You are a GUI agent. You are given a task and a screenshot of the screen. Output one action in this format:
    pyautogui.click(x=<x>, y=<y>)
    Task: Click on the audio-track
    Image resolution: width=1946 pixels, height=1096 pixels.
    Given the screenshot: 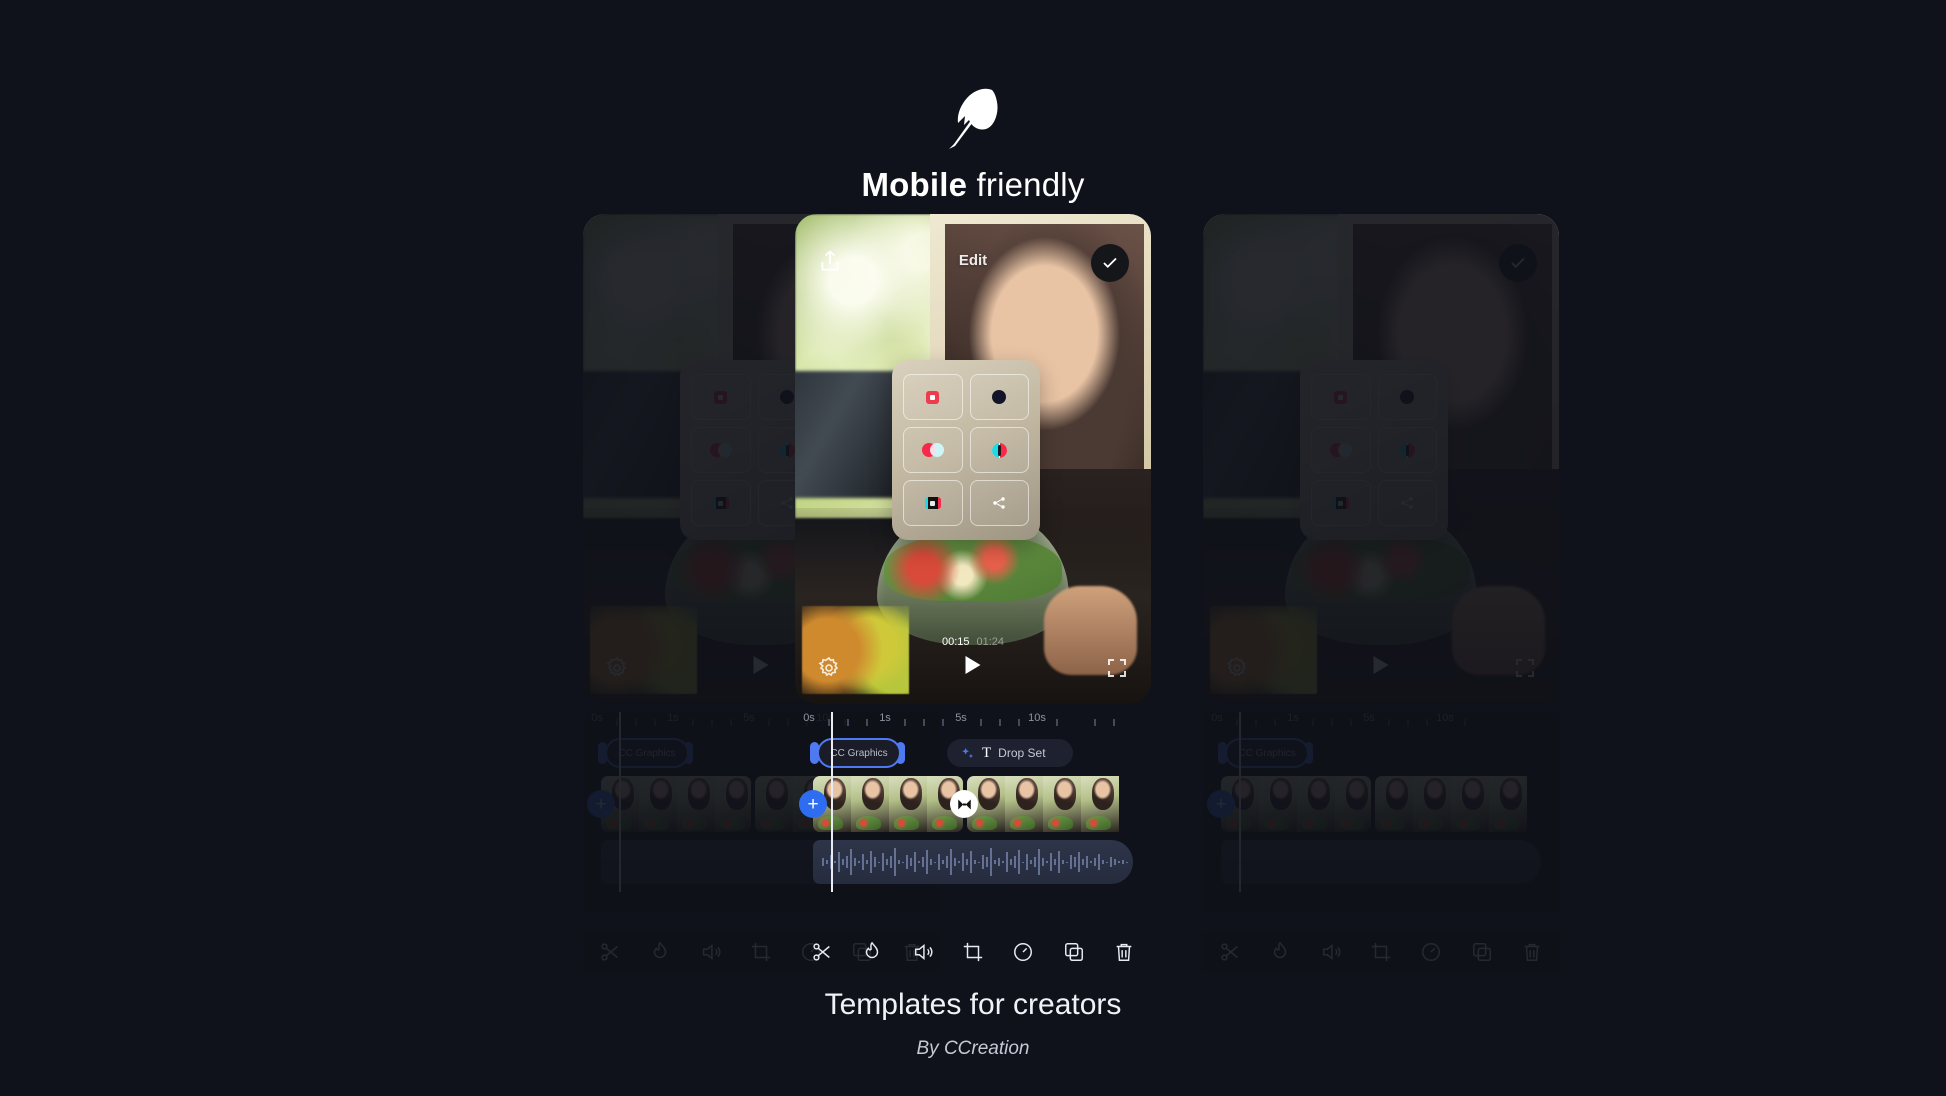 What is the action you would take?
    pyautogui.click(x=973, y=862)
    